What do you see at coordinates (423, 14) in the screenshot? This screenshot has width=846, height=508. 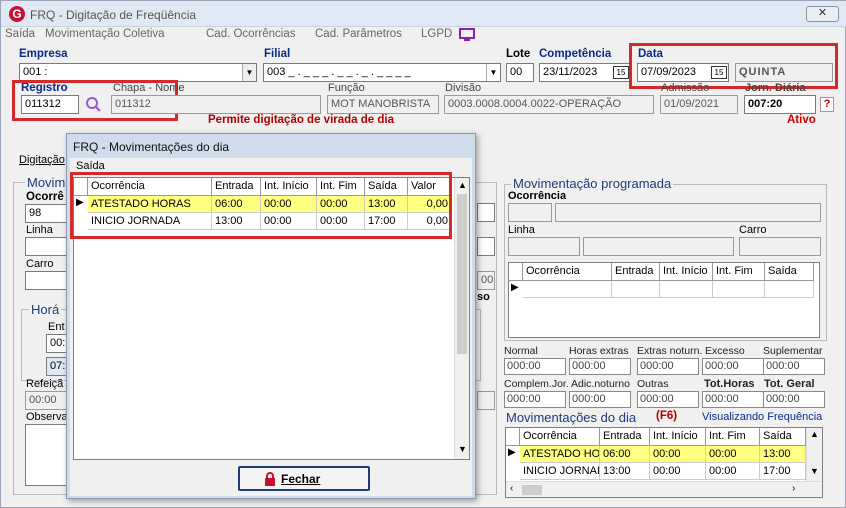 I see `title-bar: G FRQ - Digitação de Freqüência ✕` at bounding box center [423, 14].